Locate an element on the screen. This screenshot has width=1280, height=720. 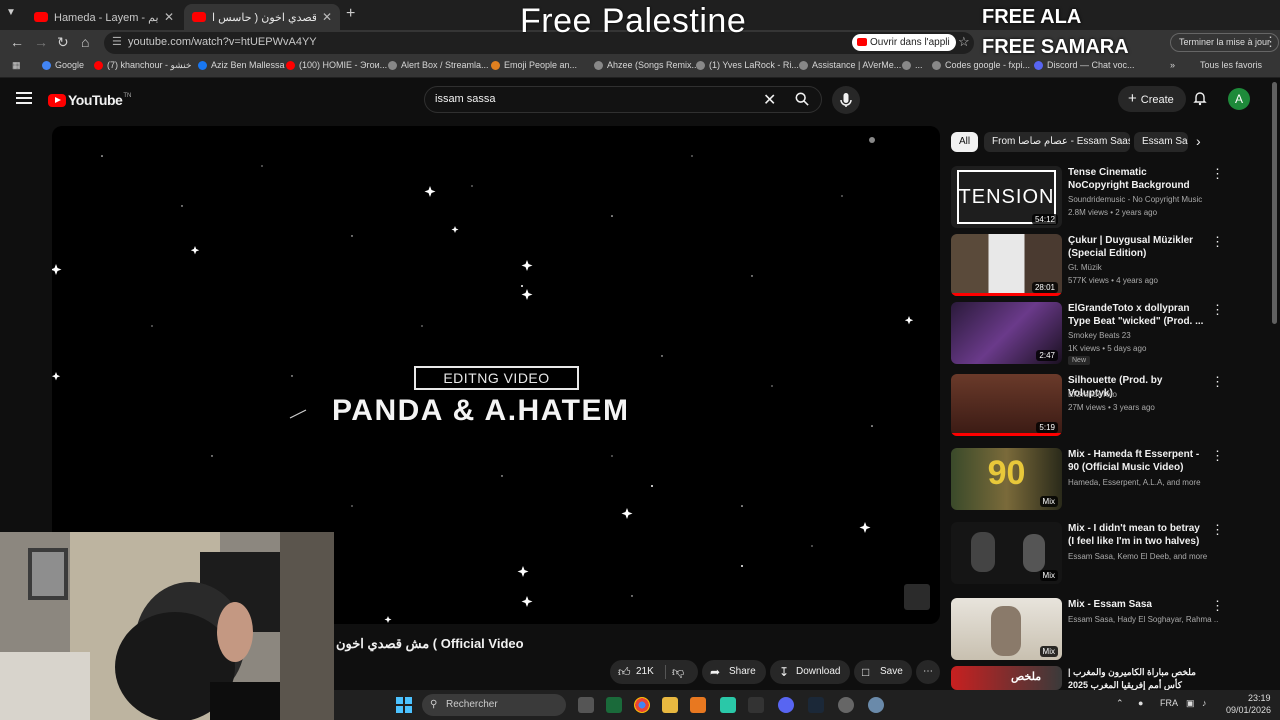
clear-search-icon: ✕ is located at coordinates (769, 100).